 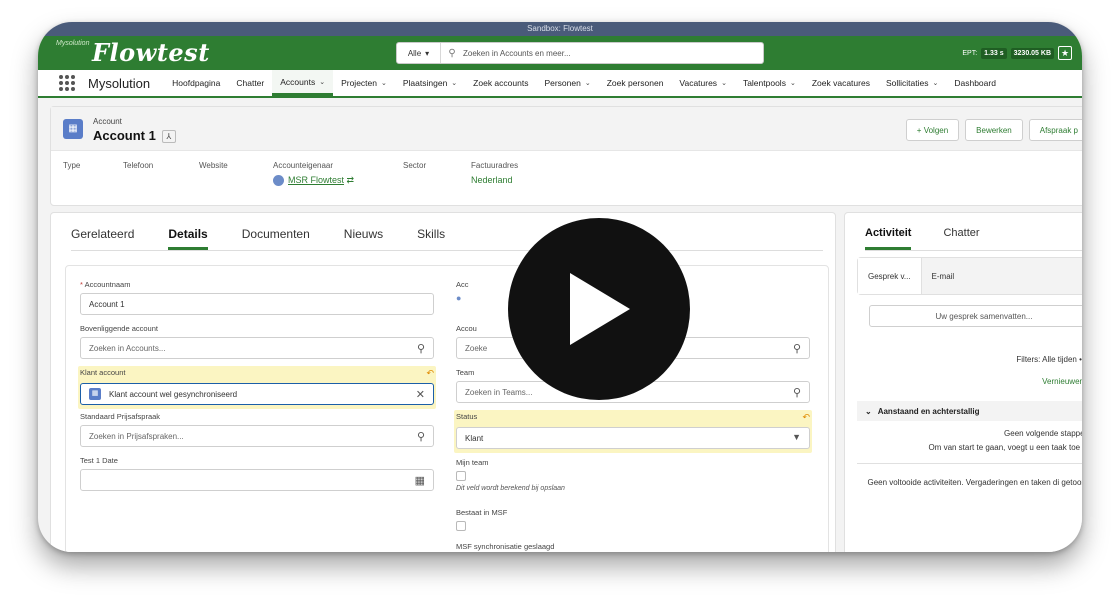 What do you see at coordinates (912, 83) in the screenshot?
I see `nav-item-sollicitaties: Sollicitaties ⌄` at bounding box center [912, 83].